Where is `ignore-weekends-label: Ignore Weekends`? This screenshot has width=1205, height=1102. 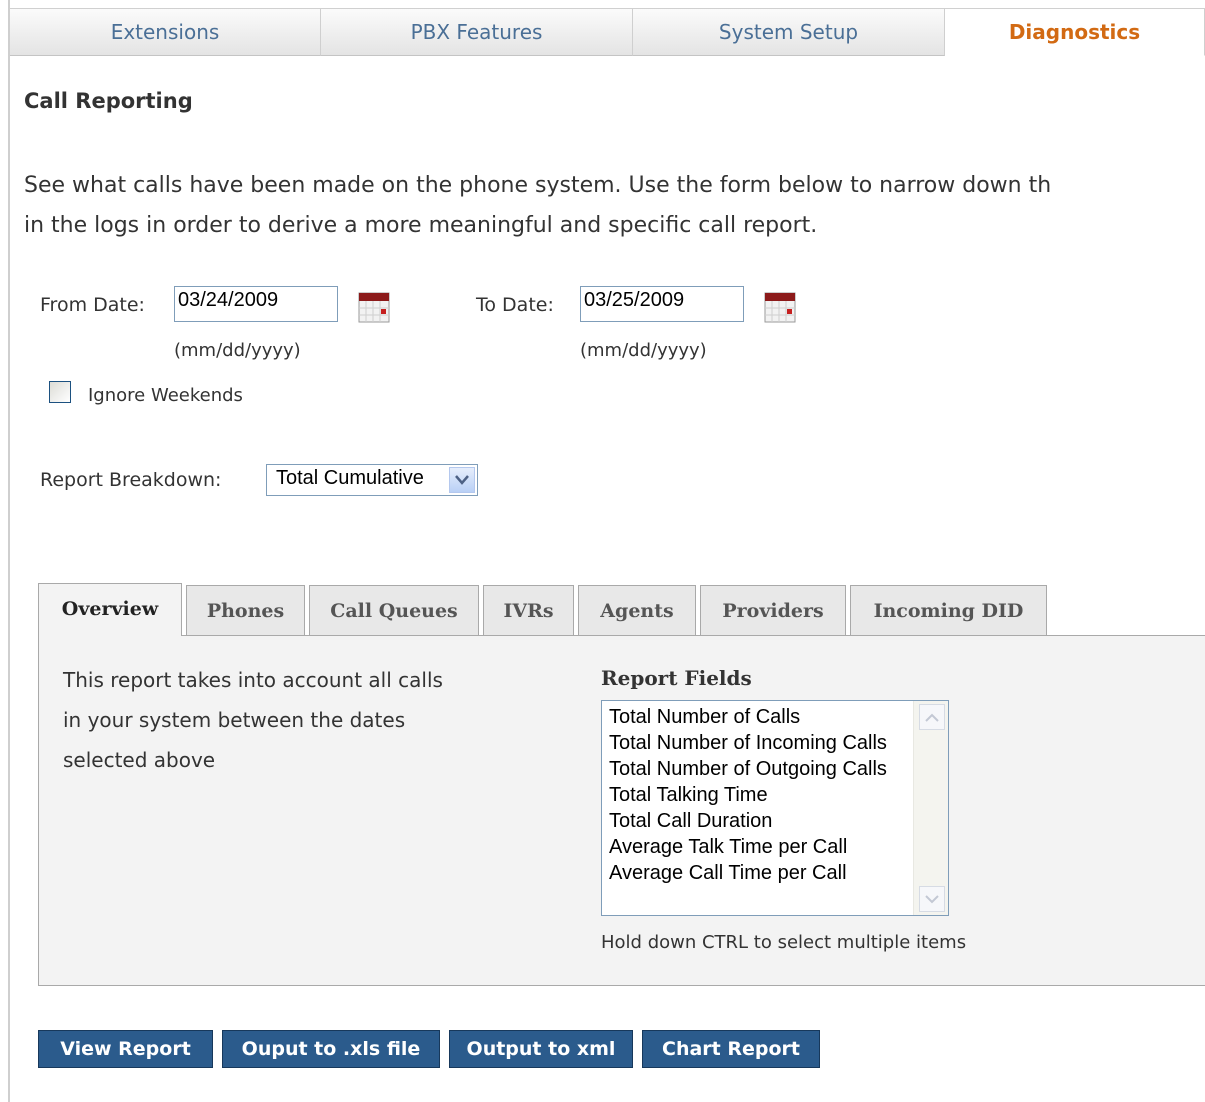 ignore-weekends-label: Ignore Weekends is located at coordinates (165, 395).